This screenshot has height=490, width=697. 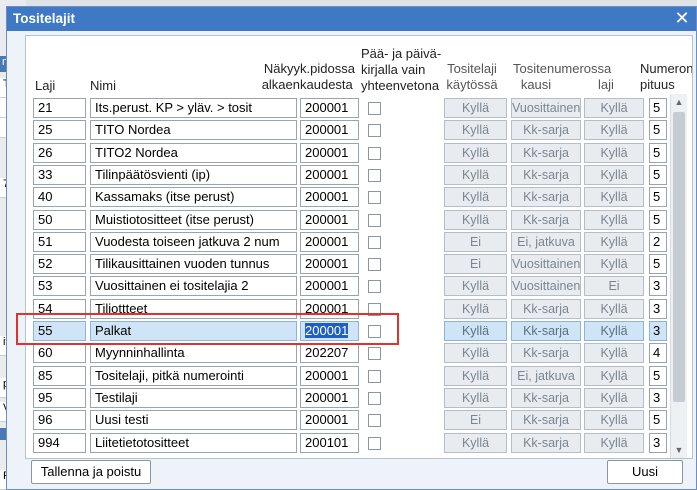 I want to click on save-and-exit-button: Tallenna ja poistu, so click(x=91, y=472).